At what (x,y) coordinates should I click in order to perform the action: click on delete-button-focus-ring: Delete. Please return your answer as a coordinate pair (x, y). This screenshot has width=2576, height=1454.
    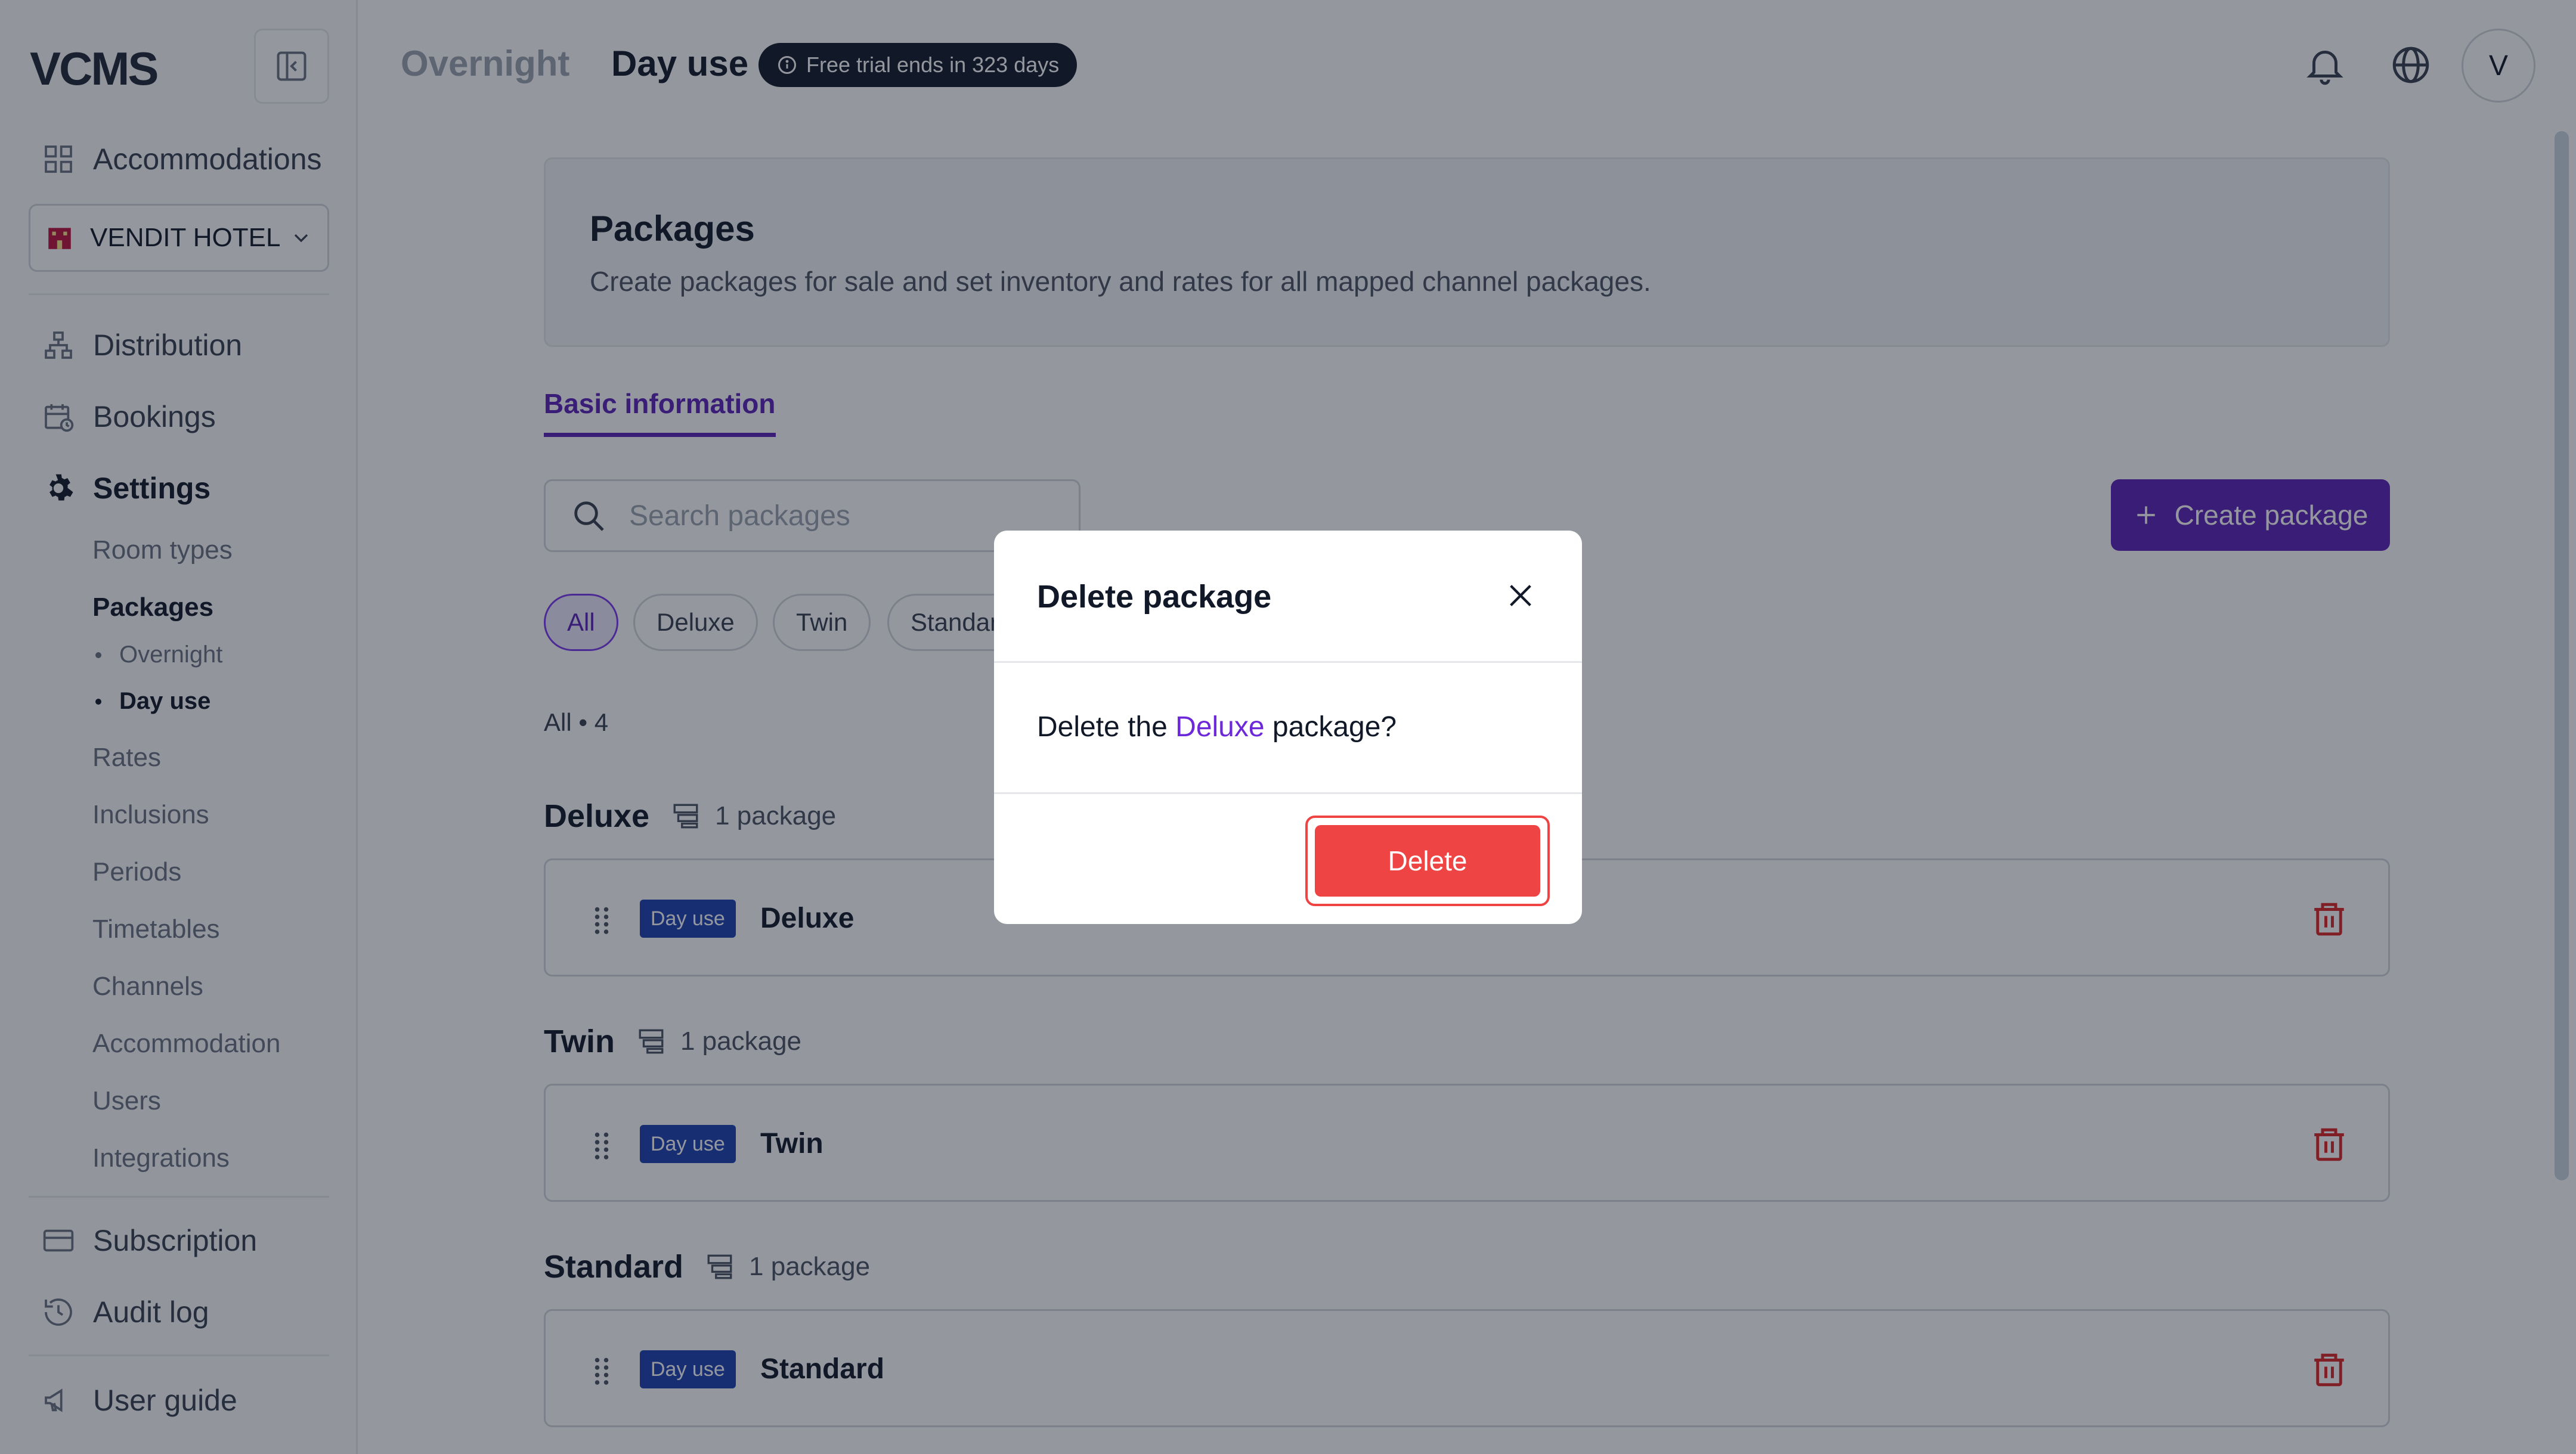
    Looking at the image, I should click on (1428, 861).